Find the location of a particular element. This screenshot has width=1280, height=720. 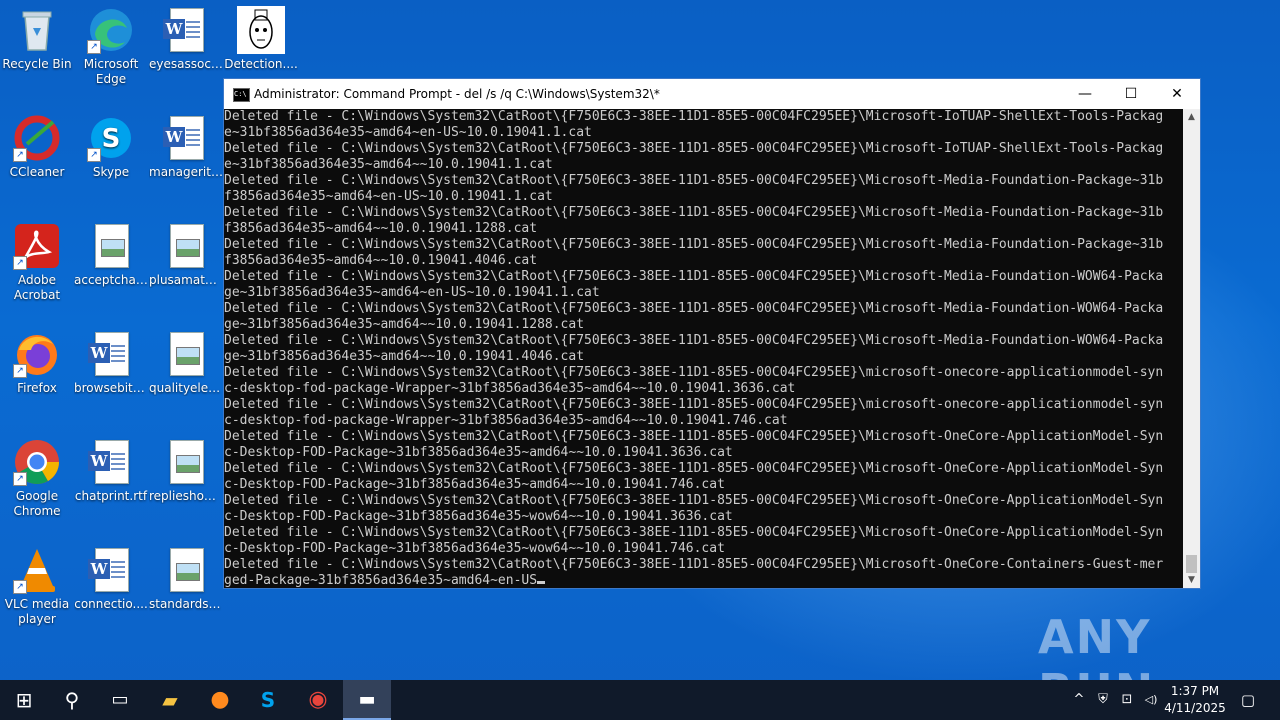

skype-icon: S ↗ is located at coordinates (111, 138).